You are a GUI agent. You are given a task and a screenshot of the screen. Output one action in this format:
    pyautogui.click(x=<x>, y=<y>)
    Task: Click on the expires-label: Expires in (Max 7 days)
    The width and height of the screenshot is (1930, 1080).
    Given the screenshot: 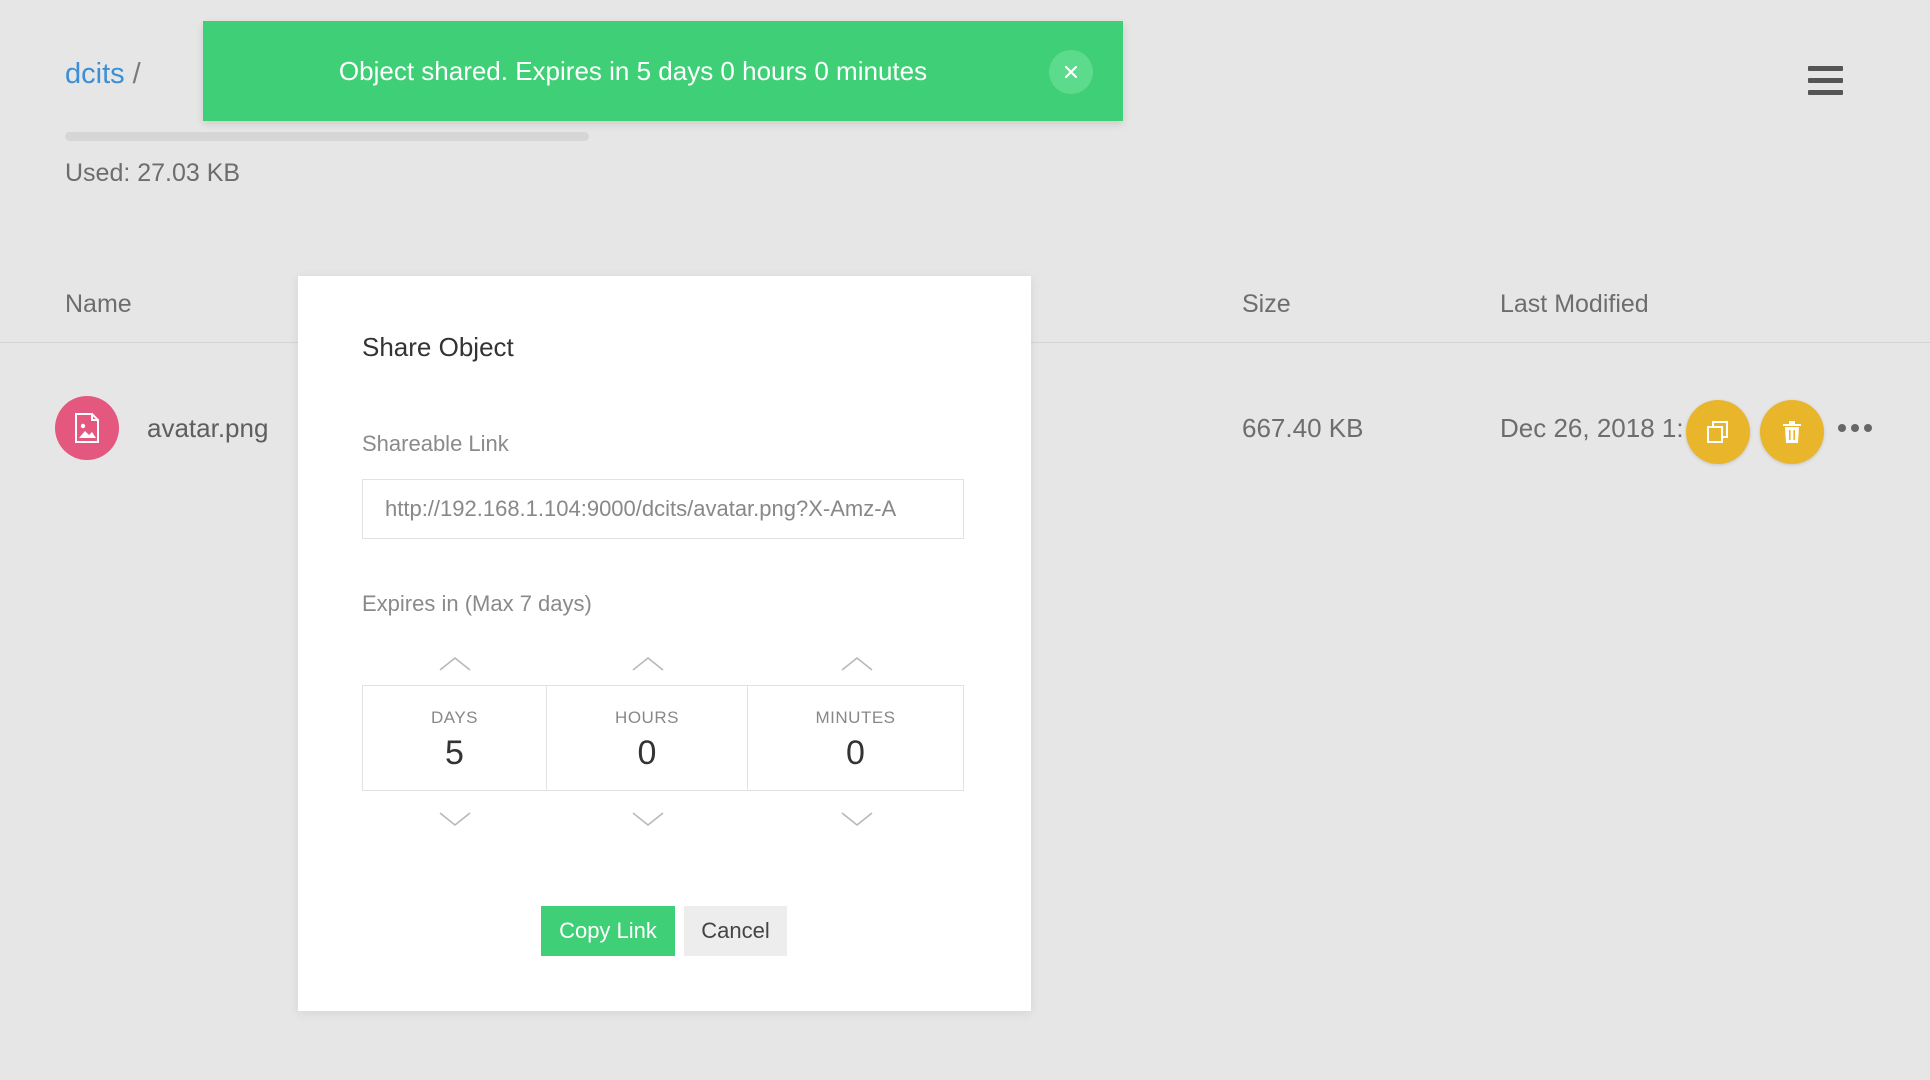 What is the action you would take?
    pyautogui.click(x=477, y=603)
    